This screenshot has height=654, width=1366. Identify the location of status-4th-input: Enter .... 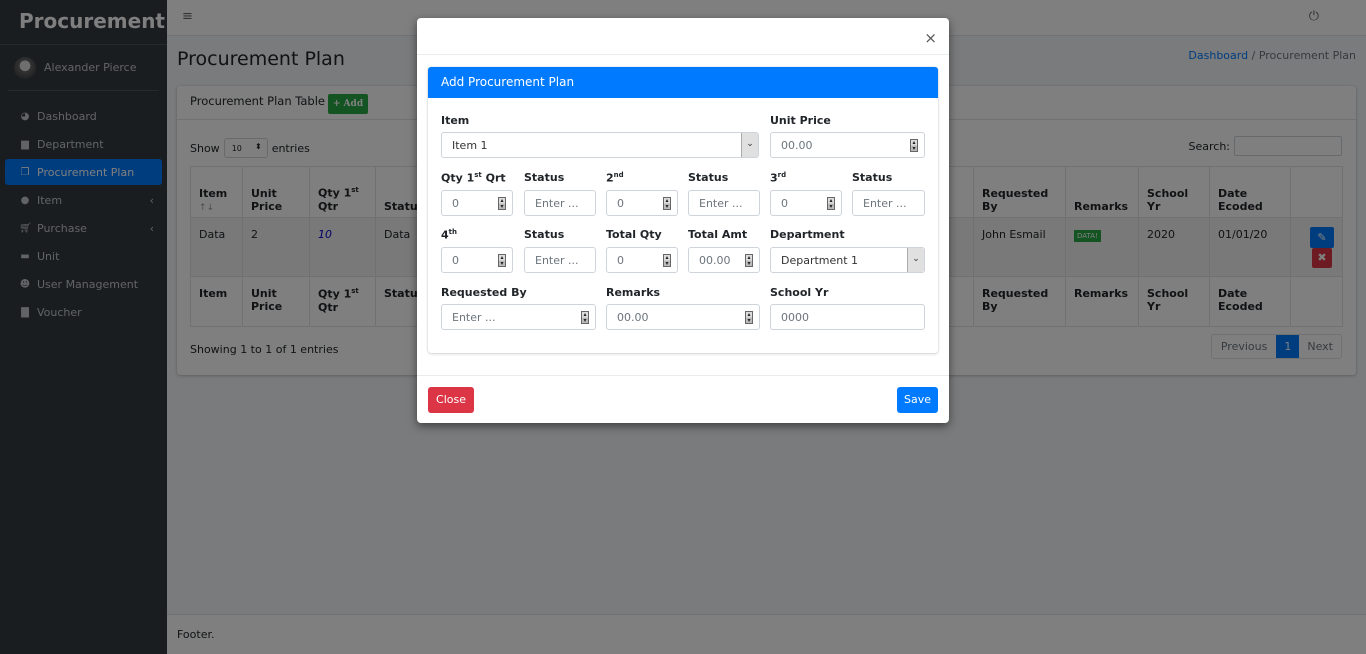
(560, 260).